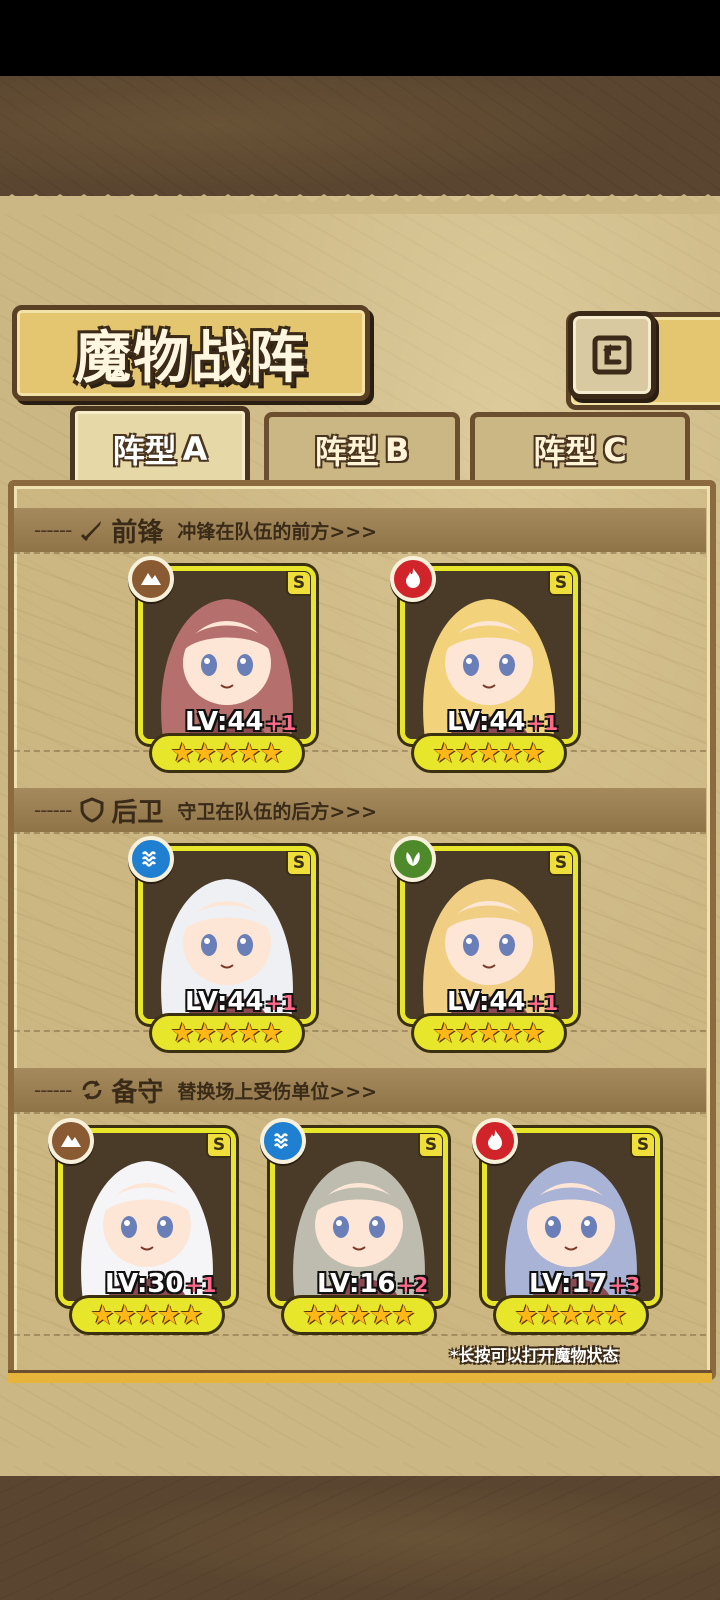  What do you see at coordinates (360, 138) in the screenshot?
I see `map-background-top` at bounding box center [360, 138].